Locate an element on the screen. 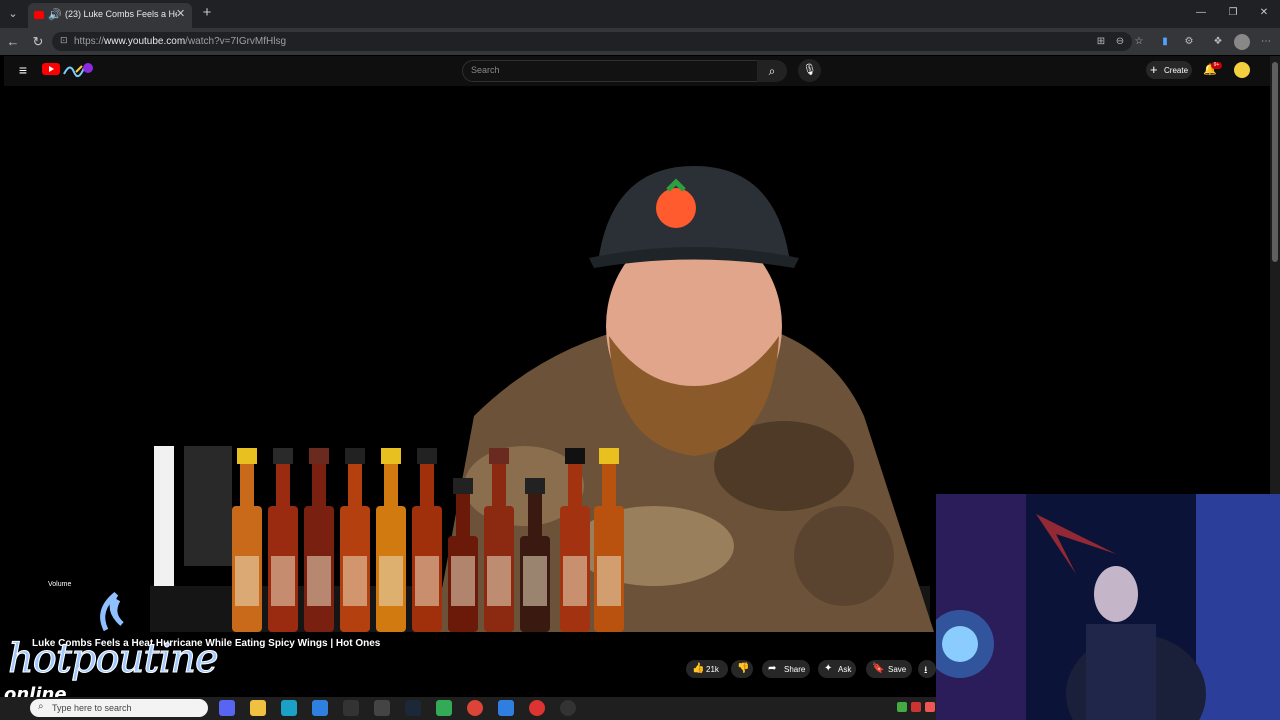 The height and width of the screenshot is (720, 1280). create-label: Create is located at coordinates (1176, 70).